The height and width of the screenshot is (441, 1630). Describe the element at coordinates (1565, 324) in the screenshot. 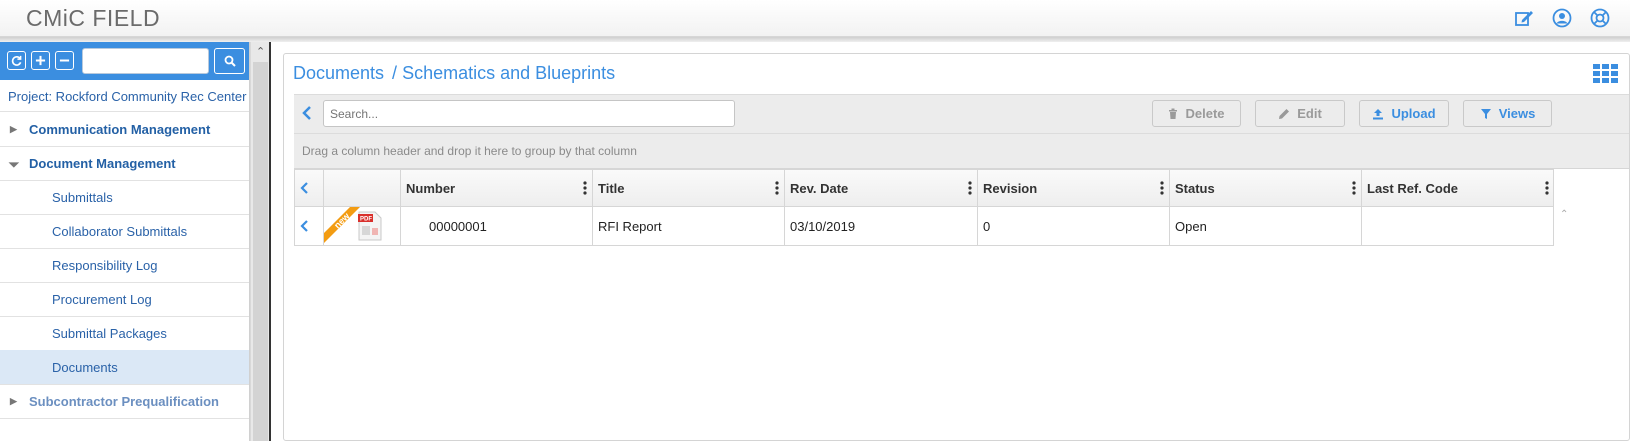

I see `grid-scrollbar: ⌃` at that location.